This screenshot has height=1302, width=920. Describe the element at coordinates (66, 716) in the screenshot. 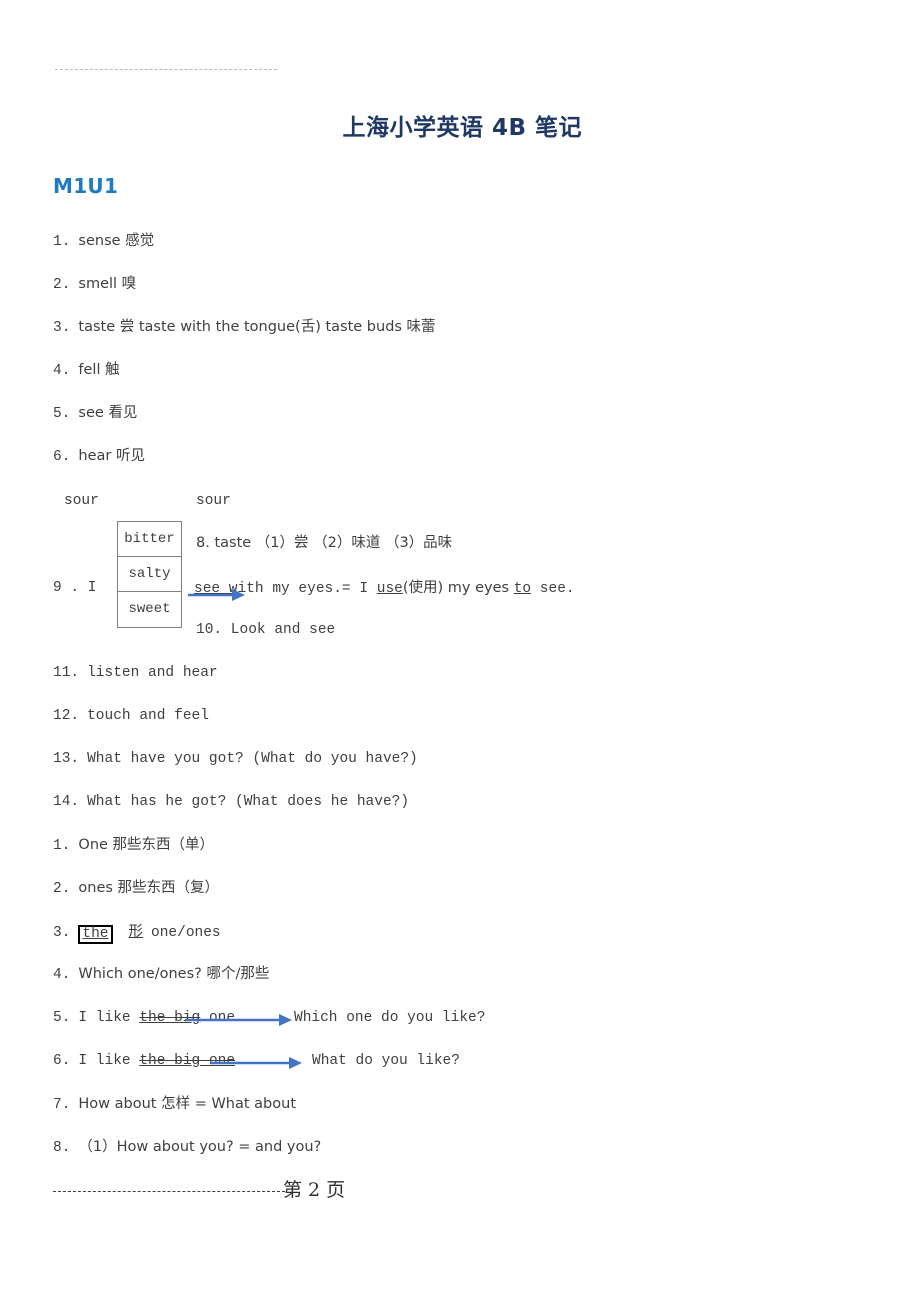

I see `list-item-number: 12.` at that location.